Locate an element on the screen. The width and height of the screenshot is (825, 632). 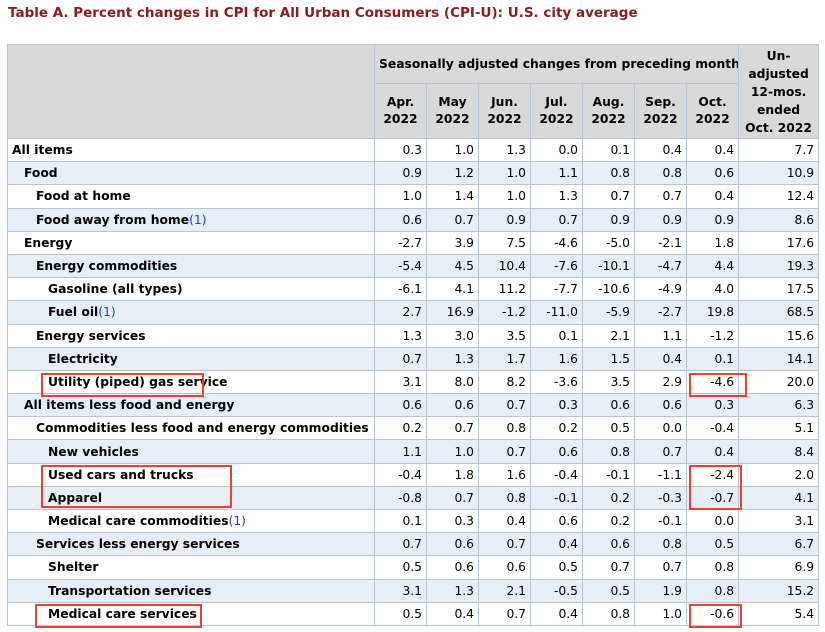
row-label-cell: Food is located at coordinates (191, 173).